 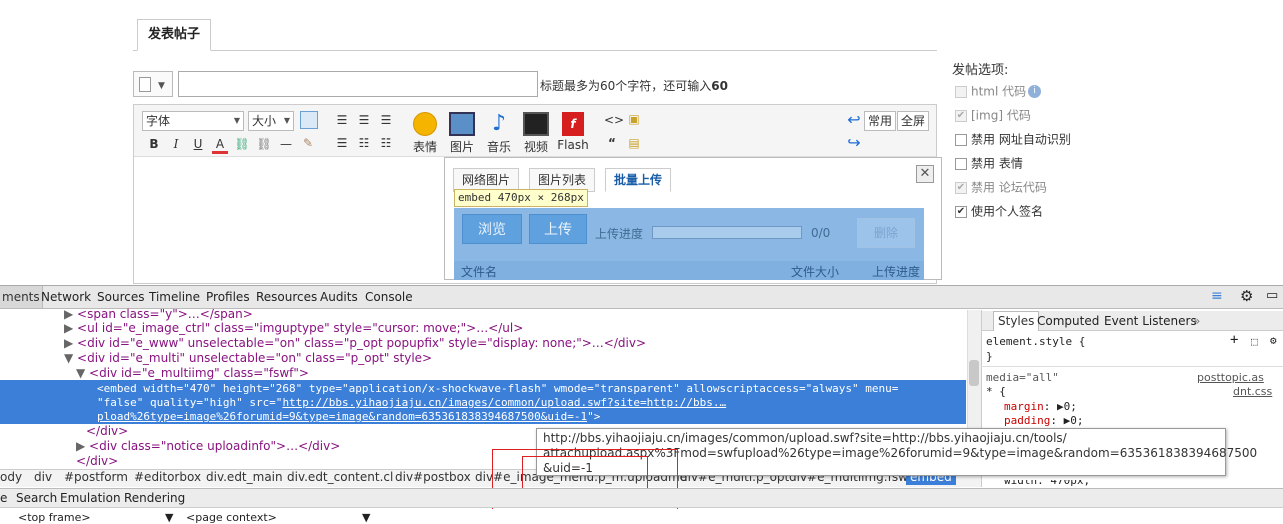 I want to click on eraser-icon: ✎, so click(x=308, y=143).